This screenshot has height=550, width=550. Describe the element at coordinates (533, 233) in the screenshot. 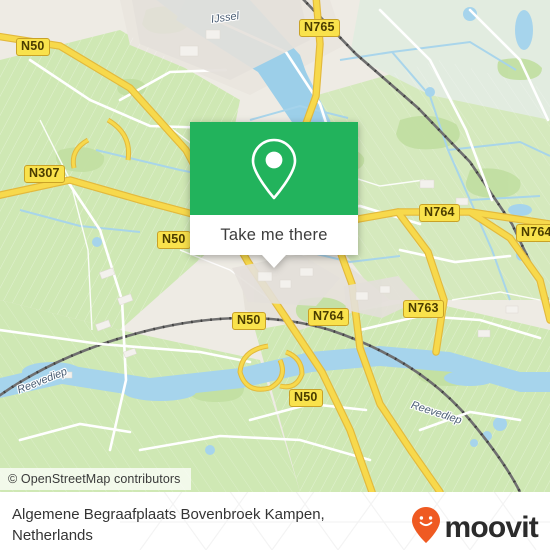

I see `road-shield-n764-2: N764` at that location.